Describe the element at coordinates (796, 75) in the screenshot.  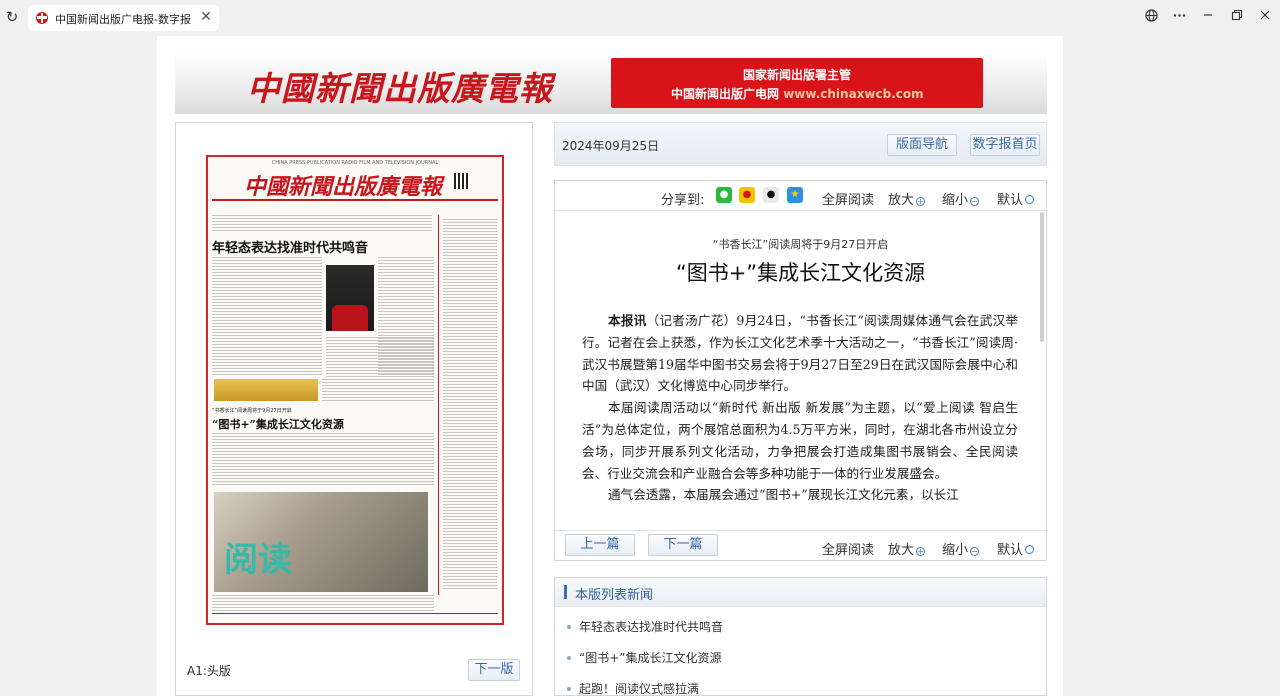
I see `banner-line1: 国家新闻出版署主管` at that location.